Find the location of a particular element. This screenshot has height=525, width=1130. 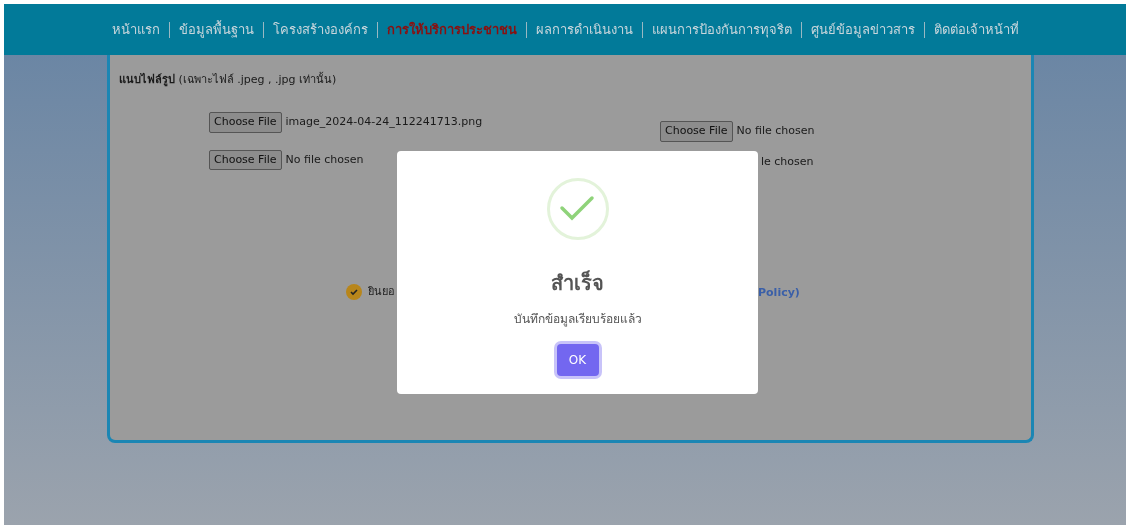

consent-checkbox is located at coordinates (354, 292).